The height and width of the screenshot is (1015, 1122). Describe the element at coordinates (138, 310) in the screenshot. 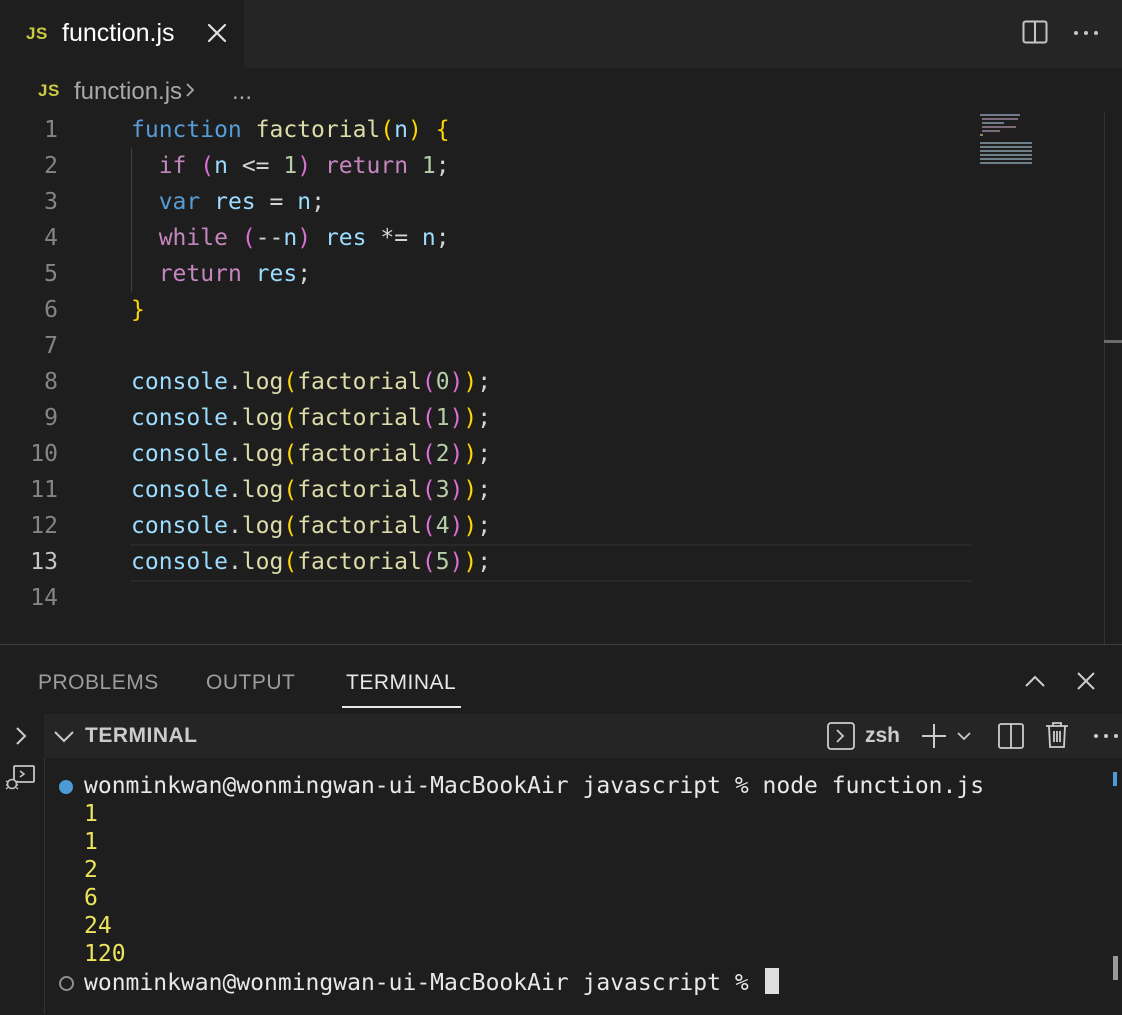

I see `code-token: }` at that location.